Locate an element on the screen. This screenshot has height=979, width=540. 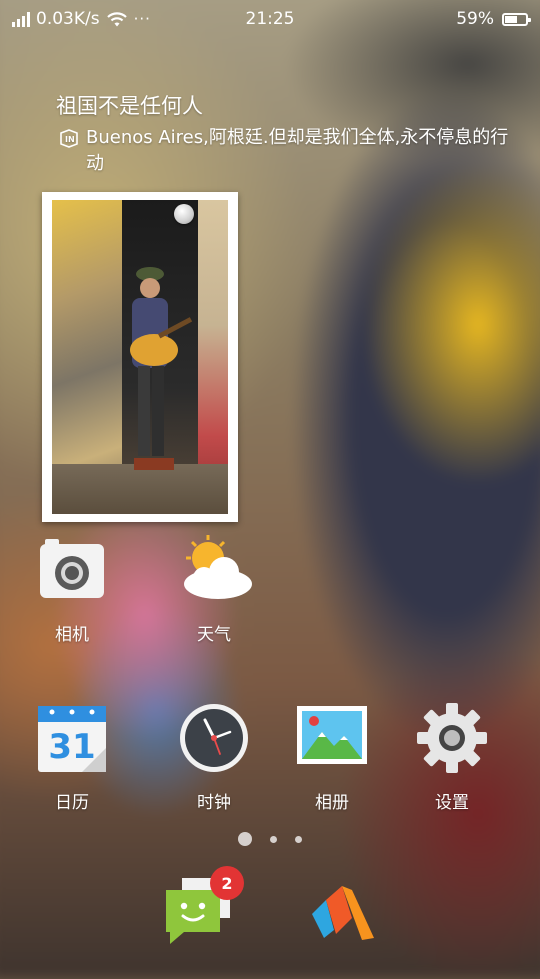
app-camera: 相机 is located at coordinates (72, 589).